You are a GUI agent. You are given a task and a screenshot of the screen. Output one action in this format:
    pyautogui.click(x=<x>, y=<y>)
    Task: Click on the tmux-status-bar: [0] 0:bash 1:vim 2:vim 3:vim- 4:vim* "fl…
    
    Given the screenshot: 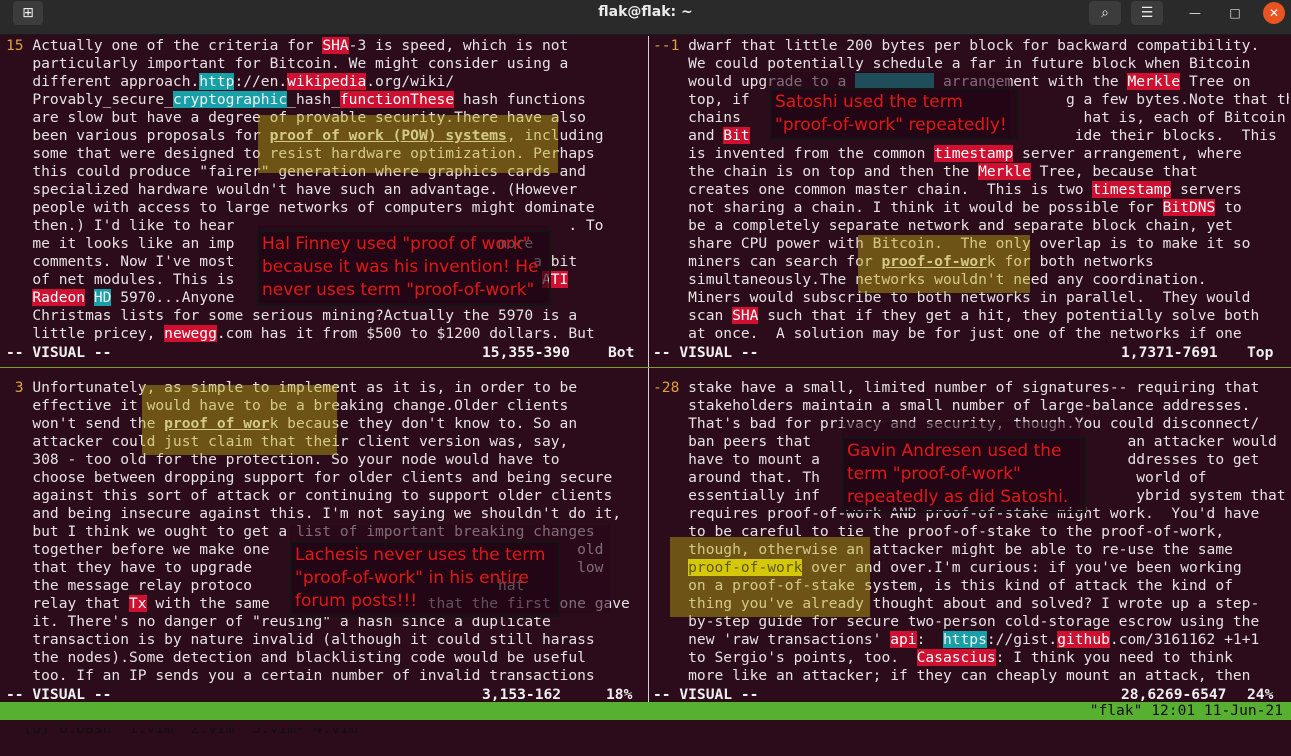 What is the action you would take?
    pyautogui.click(x=645, y=719)
    